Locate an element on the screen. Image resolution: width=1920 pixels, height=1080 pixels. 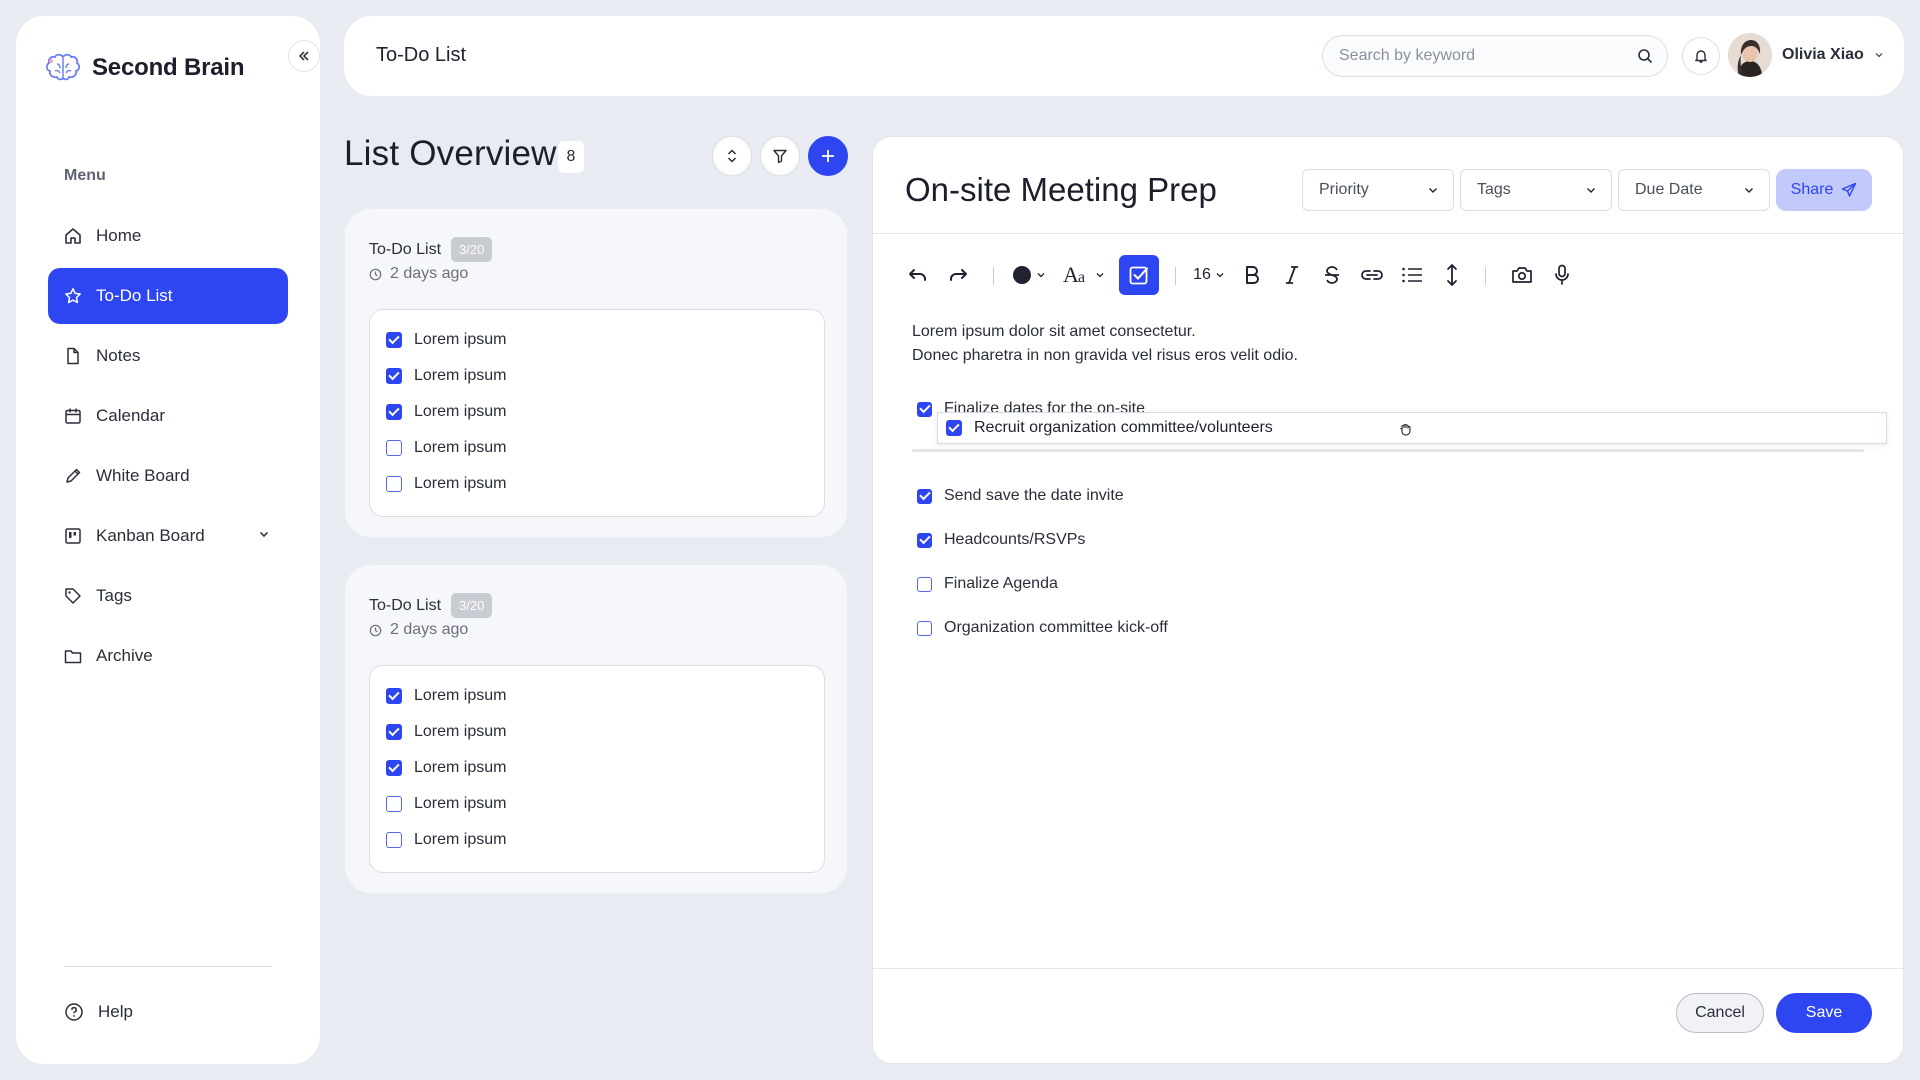
notifications-button is located at coordinates (1701, 56).